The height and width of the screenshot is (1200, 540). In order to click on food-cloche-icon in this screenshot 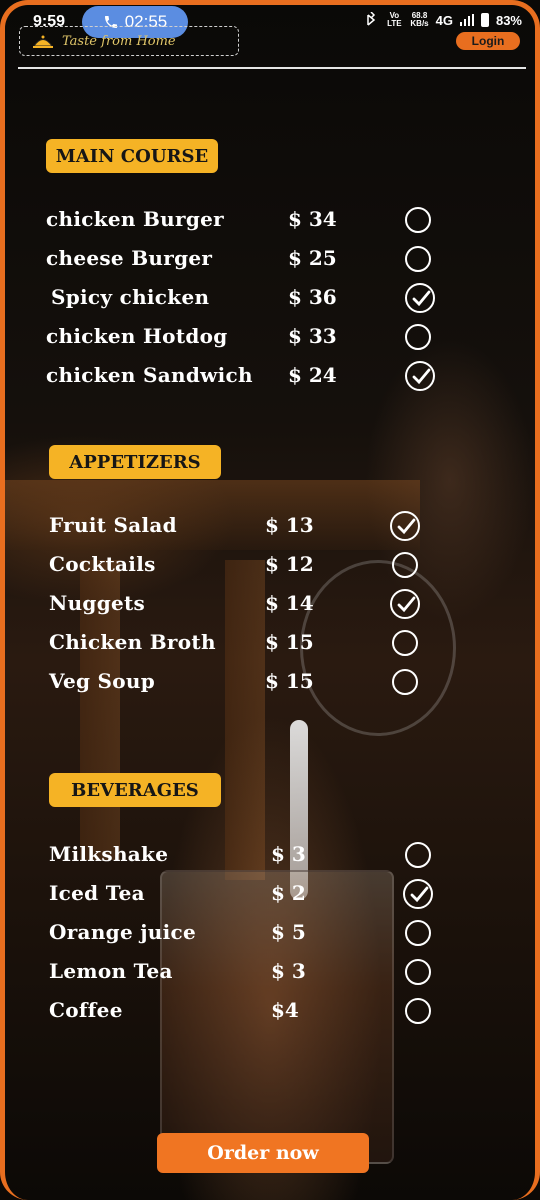, I will do `click(43, 41)`.